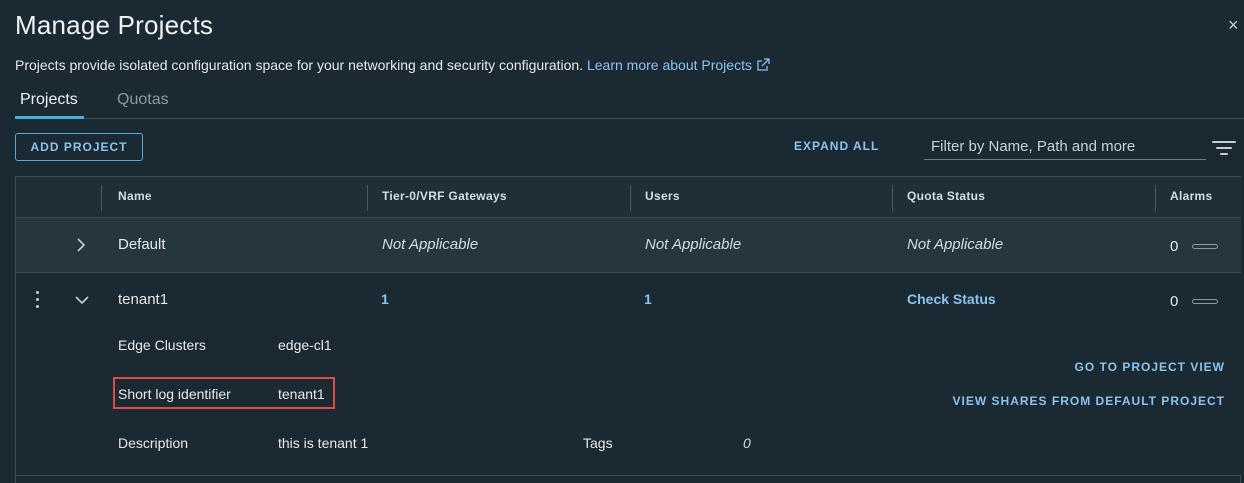  I want to click on tags-count: 0, so click(747, 443).